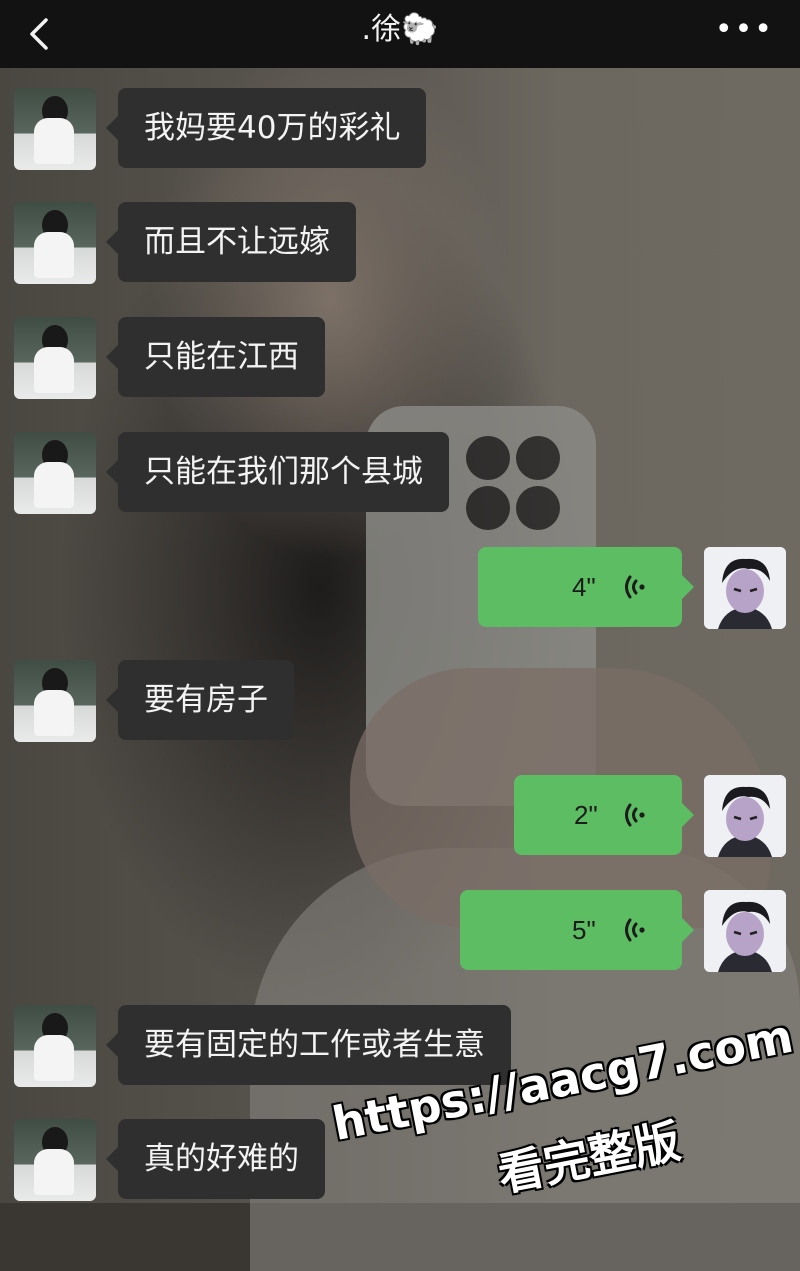 This screenshot has width=800, height=1271. Describe the element at coordinates (266, 128) in the screenshot. I see `text-bubble: 我妈要40万的彩礼` at that location.